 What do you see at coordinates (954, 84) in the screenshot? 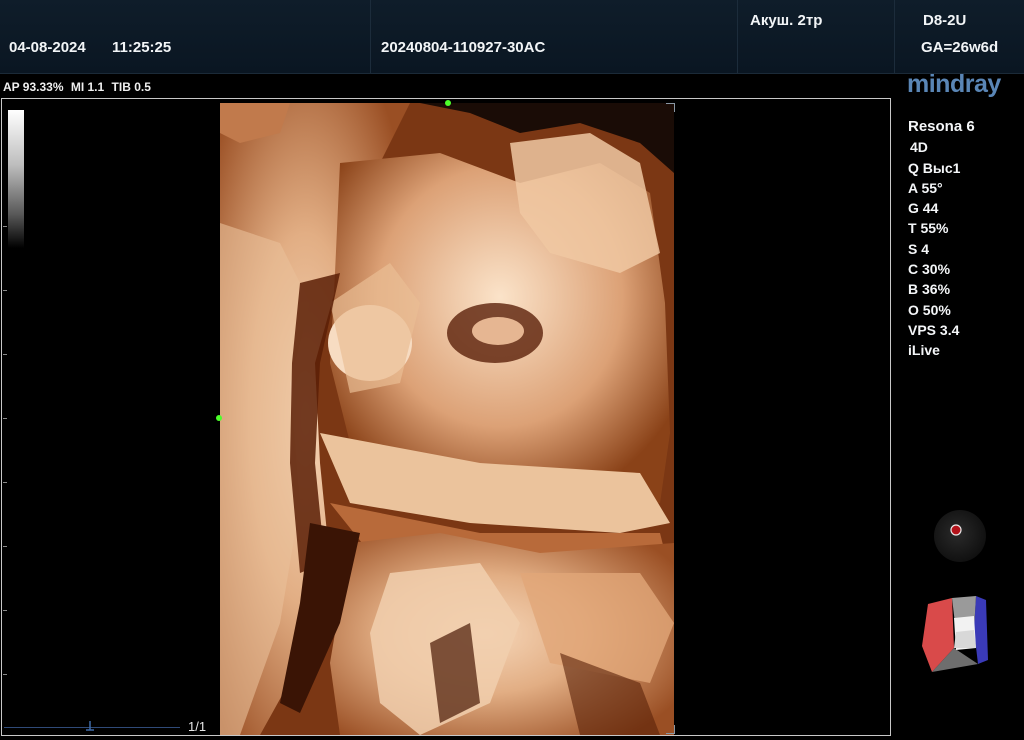
I see `brand-logo: mindray` at bounding box center [954, 84].